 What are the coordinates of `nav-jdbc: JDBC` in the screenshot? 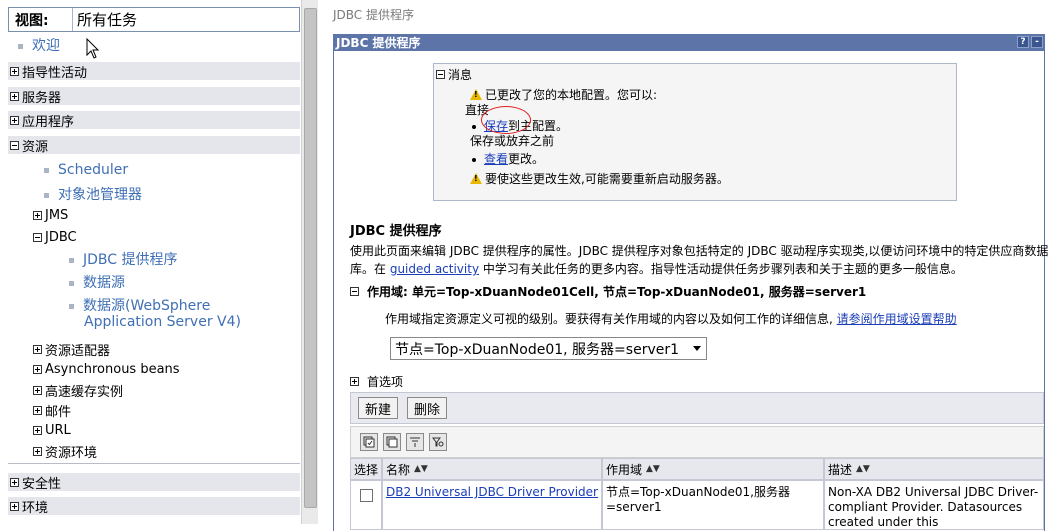 It's located at (55, 237).